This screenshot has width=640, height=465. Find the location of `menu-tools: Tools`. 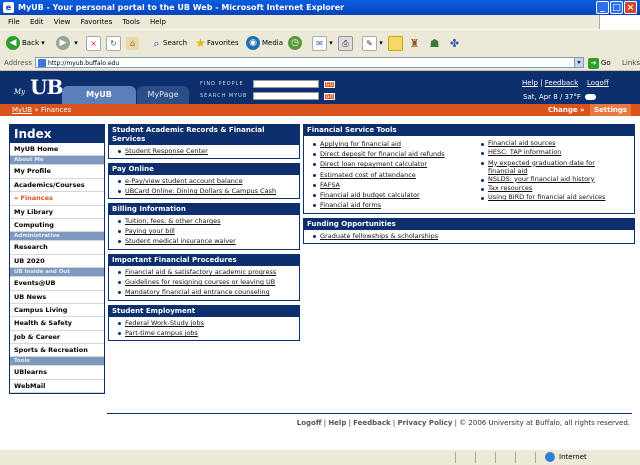

menu-tools: Tools is located at coordinates (130, 22).